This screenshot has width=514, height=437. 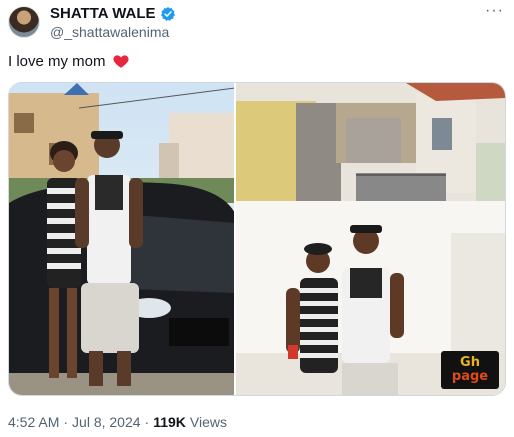 What do you see at coordinates (494, 11) in the screenshot?
I see `more-options-icon: ···` at bounding box center [494, 11].